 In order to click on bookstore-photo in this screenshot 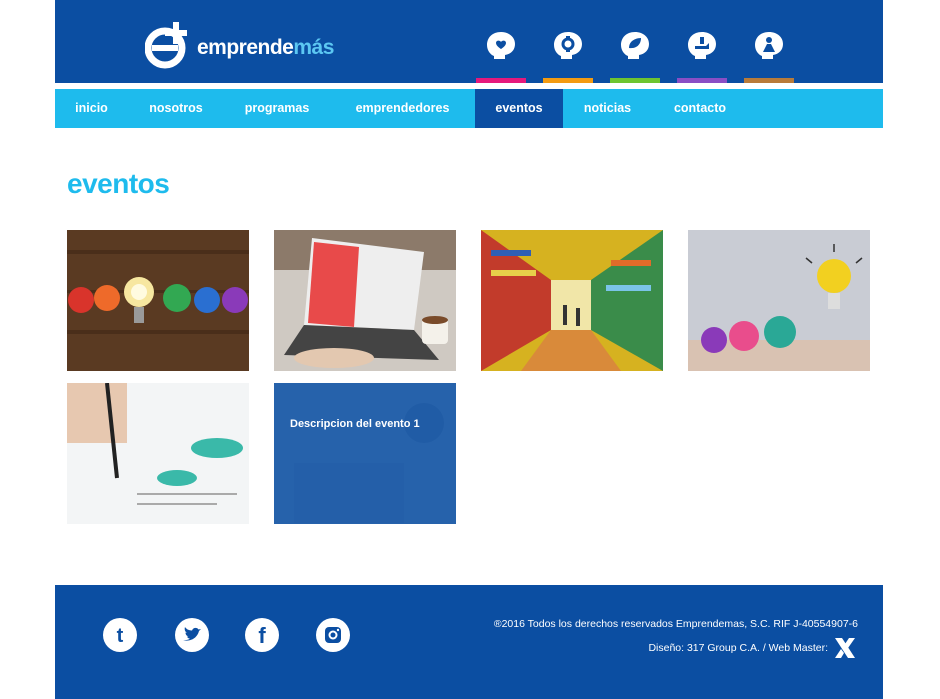, I will do `click(572, 300)`.